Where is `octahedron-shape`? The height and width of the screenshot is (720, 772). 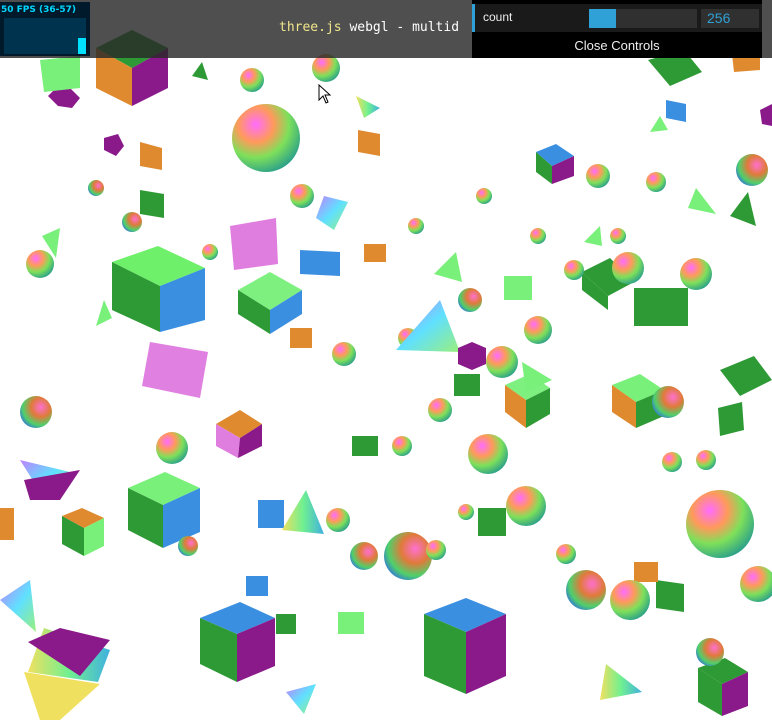 octahedron-shape is located at coordinates (472, 356).